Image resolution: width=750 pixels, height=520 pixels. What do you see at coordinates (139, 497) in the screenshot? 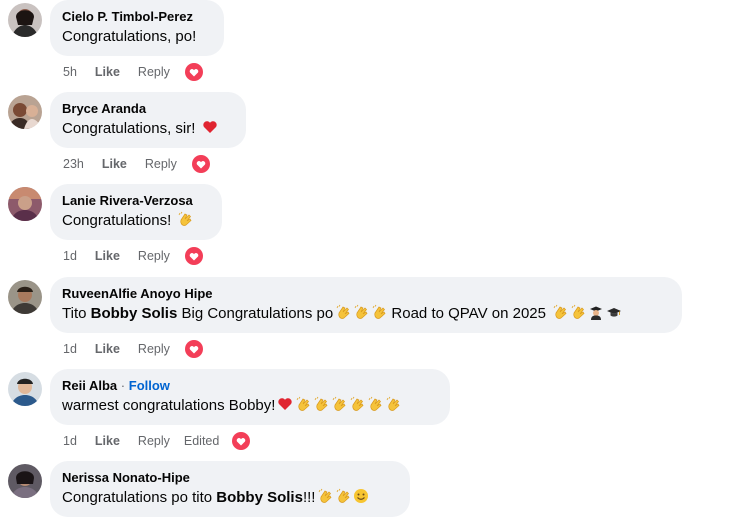
I see `comment-text-segment: Congratulations po tito` at bounding box center [139, 497].